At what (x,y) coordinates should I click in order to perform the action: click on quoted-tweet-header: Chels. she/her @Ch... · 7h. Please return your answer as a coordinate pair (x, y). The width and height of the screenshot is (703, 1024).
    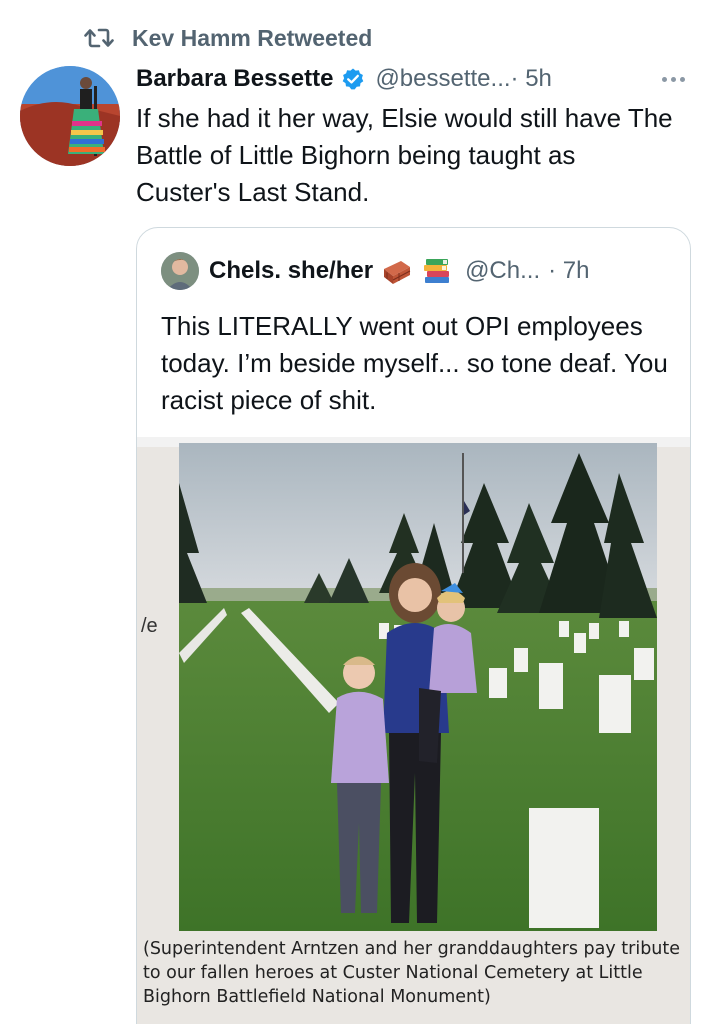
    Looking at the image, I should click on (375, 271).